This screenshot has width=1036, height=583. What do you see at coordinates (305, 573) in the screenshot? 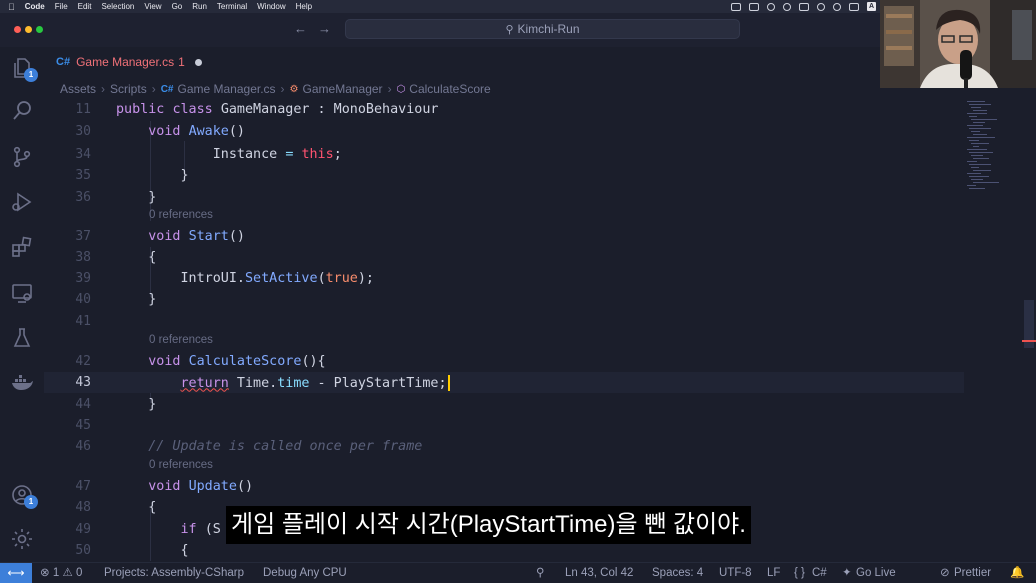
I see `debug-config: Debug Any CPU` at bounding box center [305, 573].